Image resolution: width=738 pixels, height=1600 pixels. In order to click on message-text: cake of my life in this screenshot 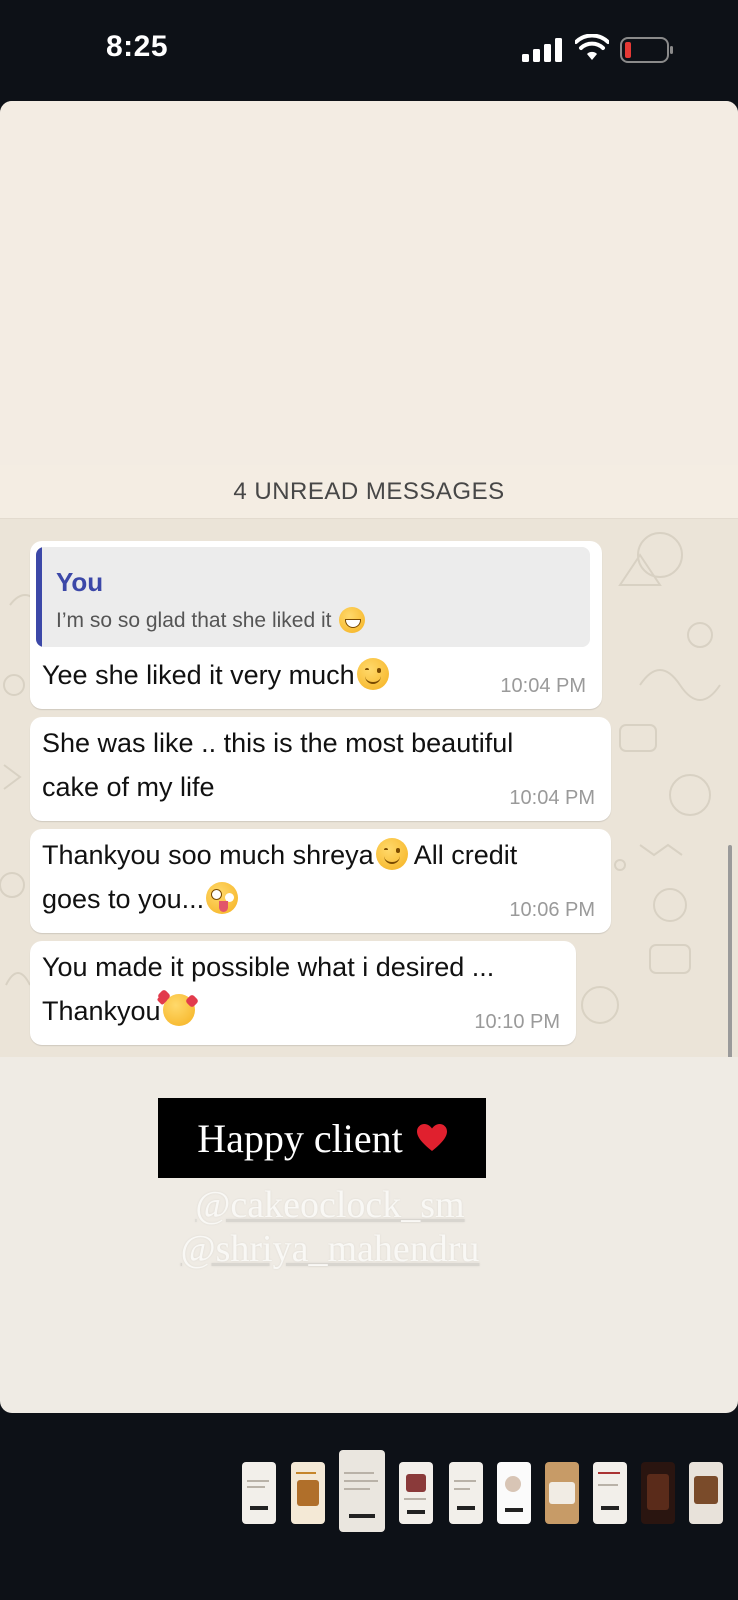, I will do `click(128, 787)`.